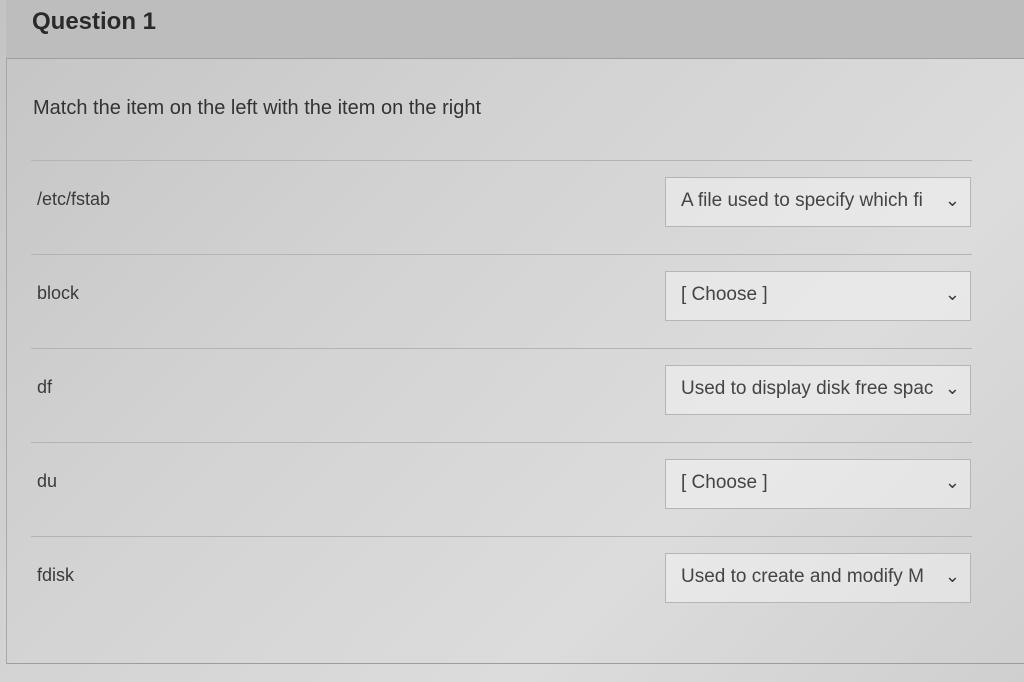 Image resolution: width=1024 pixels, height=682 pixels. I want to click on selected-answer: A file used to specify which fi, so click(802, 200).